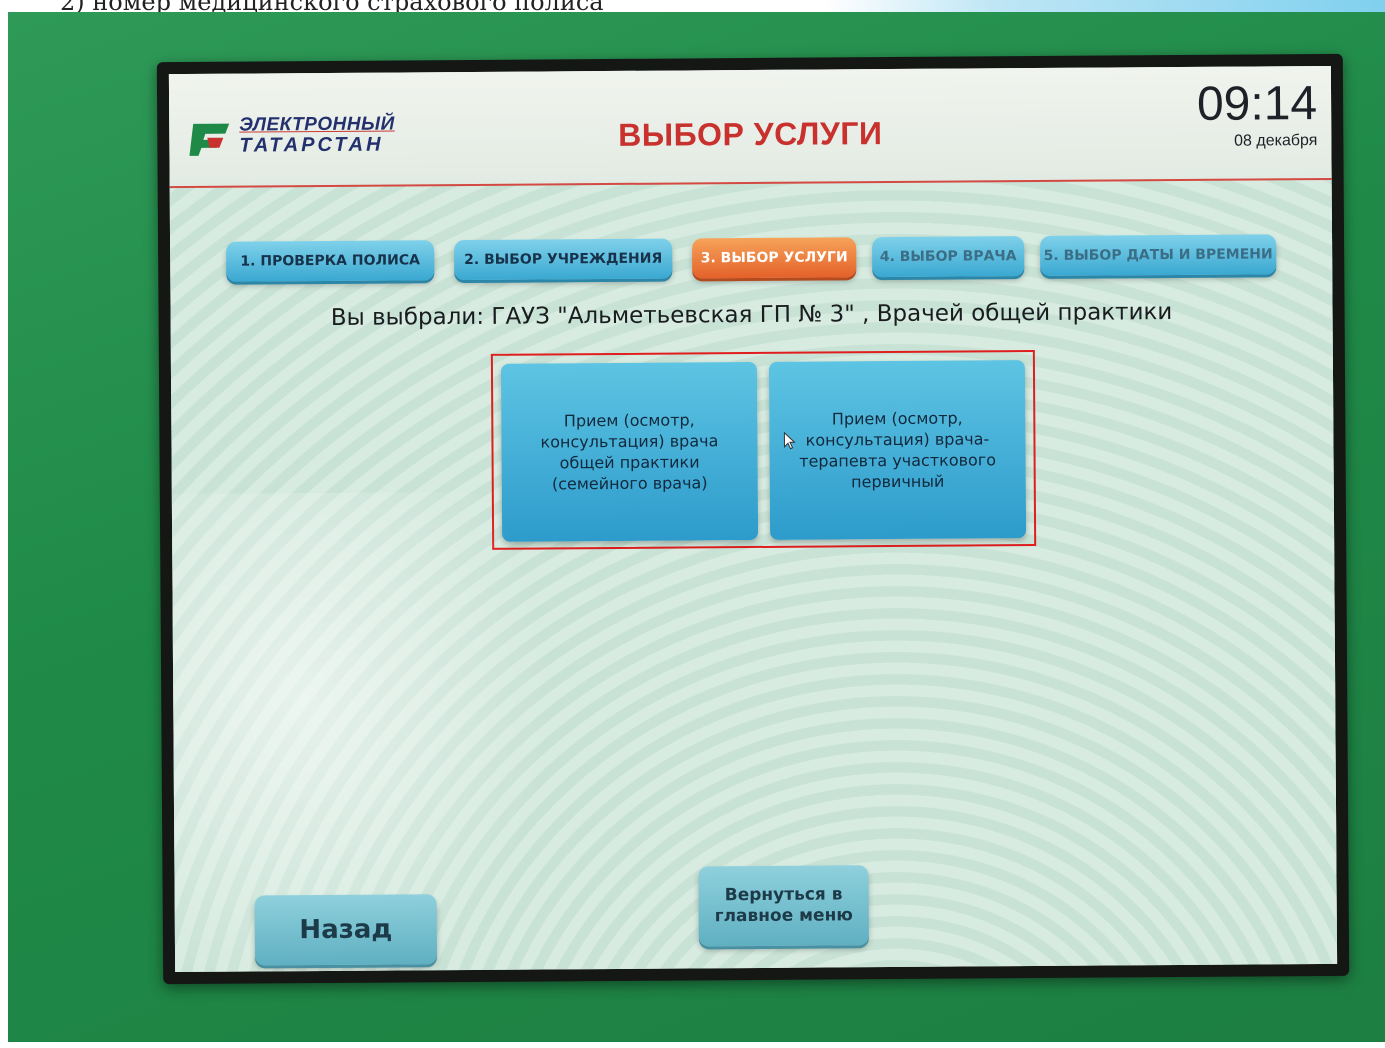 The image size is (1385, 1048). What do you see at coordinates (774, 258) in the screenshot?
I see `step-choose-service: 3. ВЫБОР УСЛУГИ` at bounding box center [774, 258].